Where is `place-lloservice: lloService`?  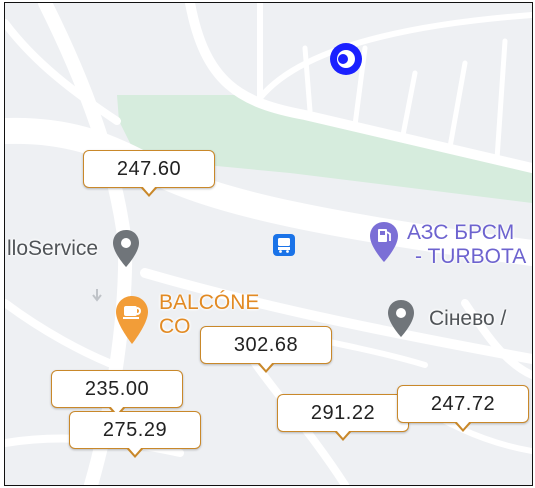 place-lloservice: lloService is located at coordinates (73, 249).